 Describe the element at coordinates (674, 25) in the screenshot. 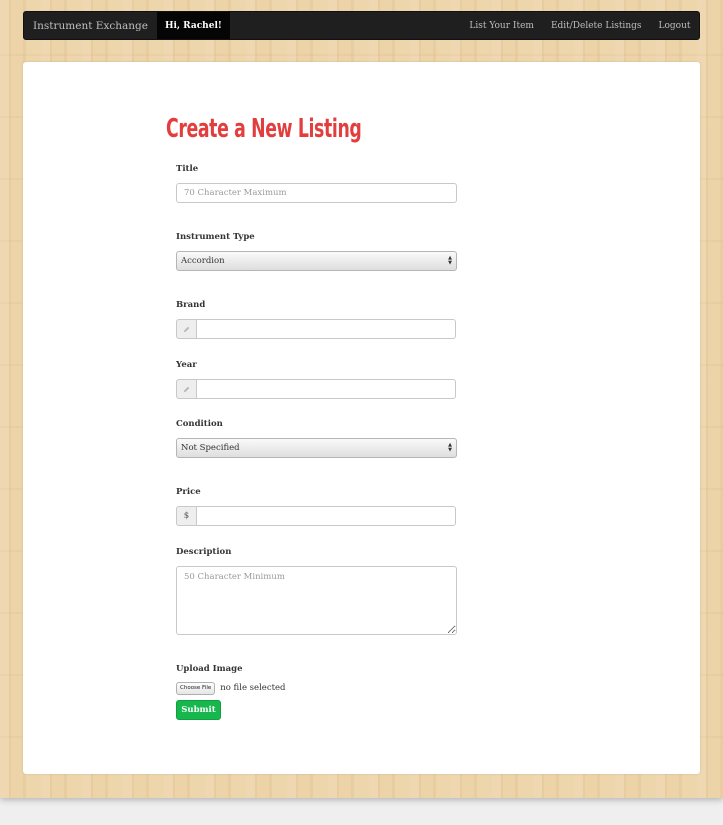

I see `nav-logout: Logout` at that location.